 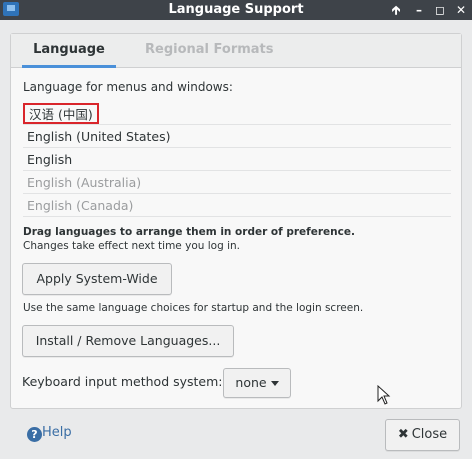 I want to click on close-button: ✖ Close, so click(x=422, y=435).